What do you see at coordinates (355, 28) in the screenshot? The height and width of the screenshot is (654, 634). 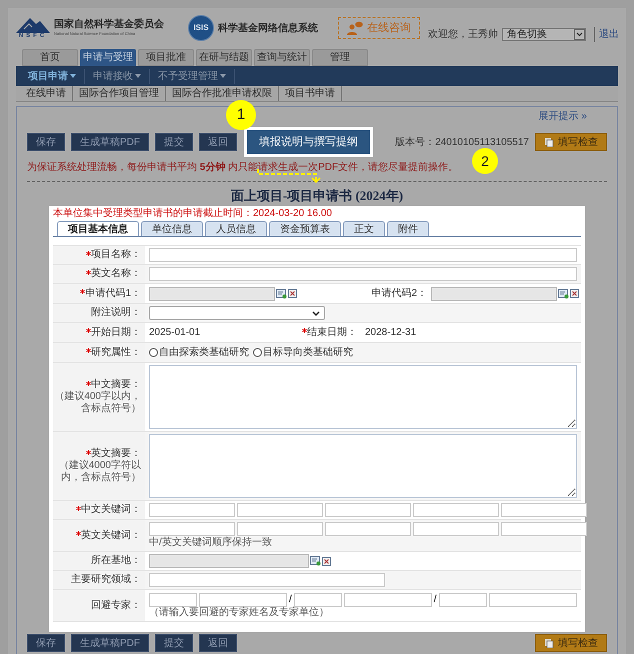 I see `person-chat-icon` at bounding box center [355, 28].